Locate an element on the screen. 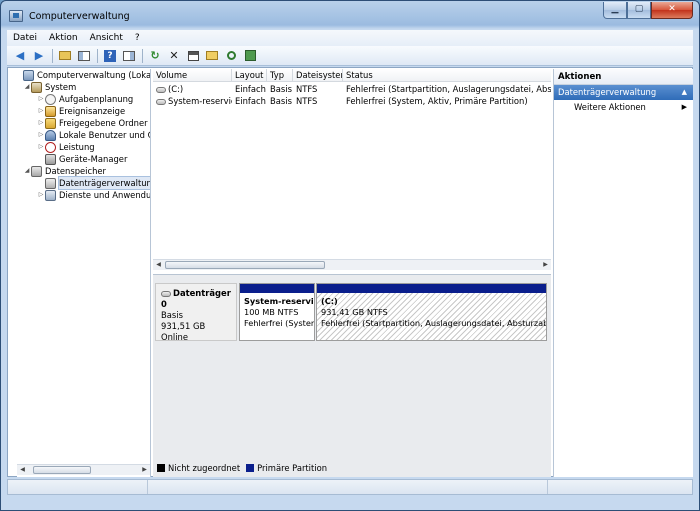  back-button: ◀ is located at coordinates (20, 56).